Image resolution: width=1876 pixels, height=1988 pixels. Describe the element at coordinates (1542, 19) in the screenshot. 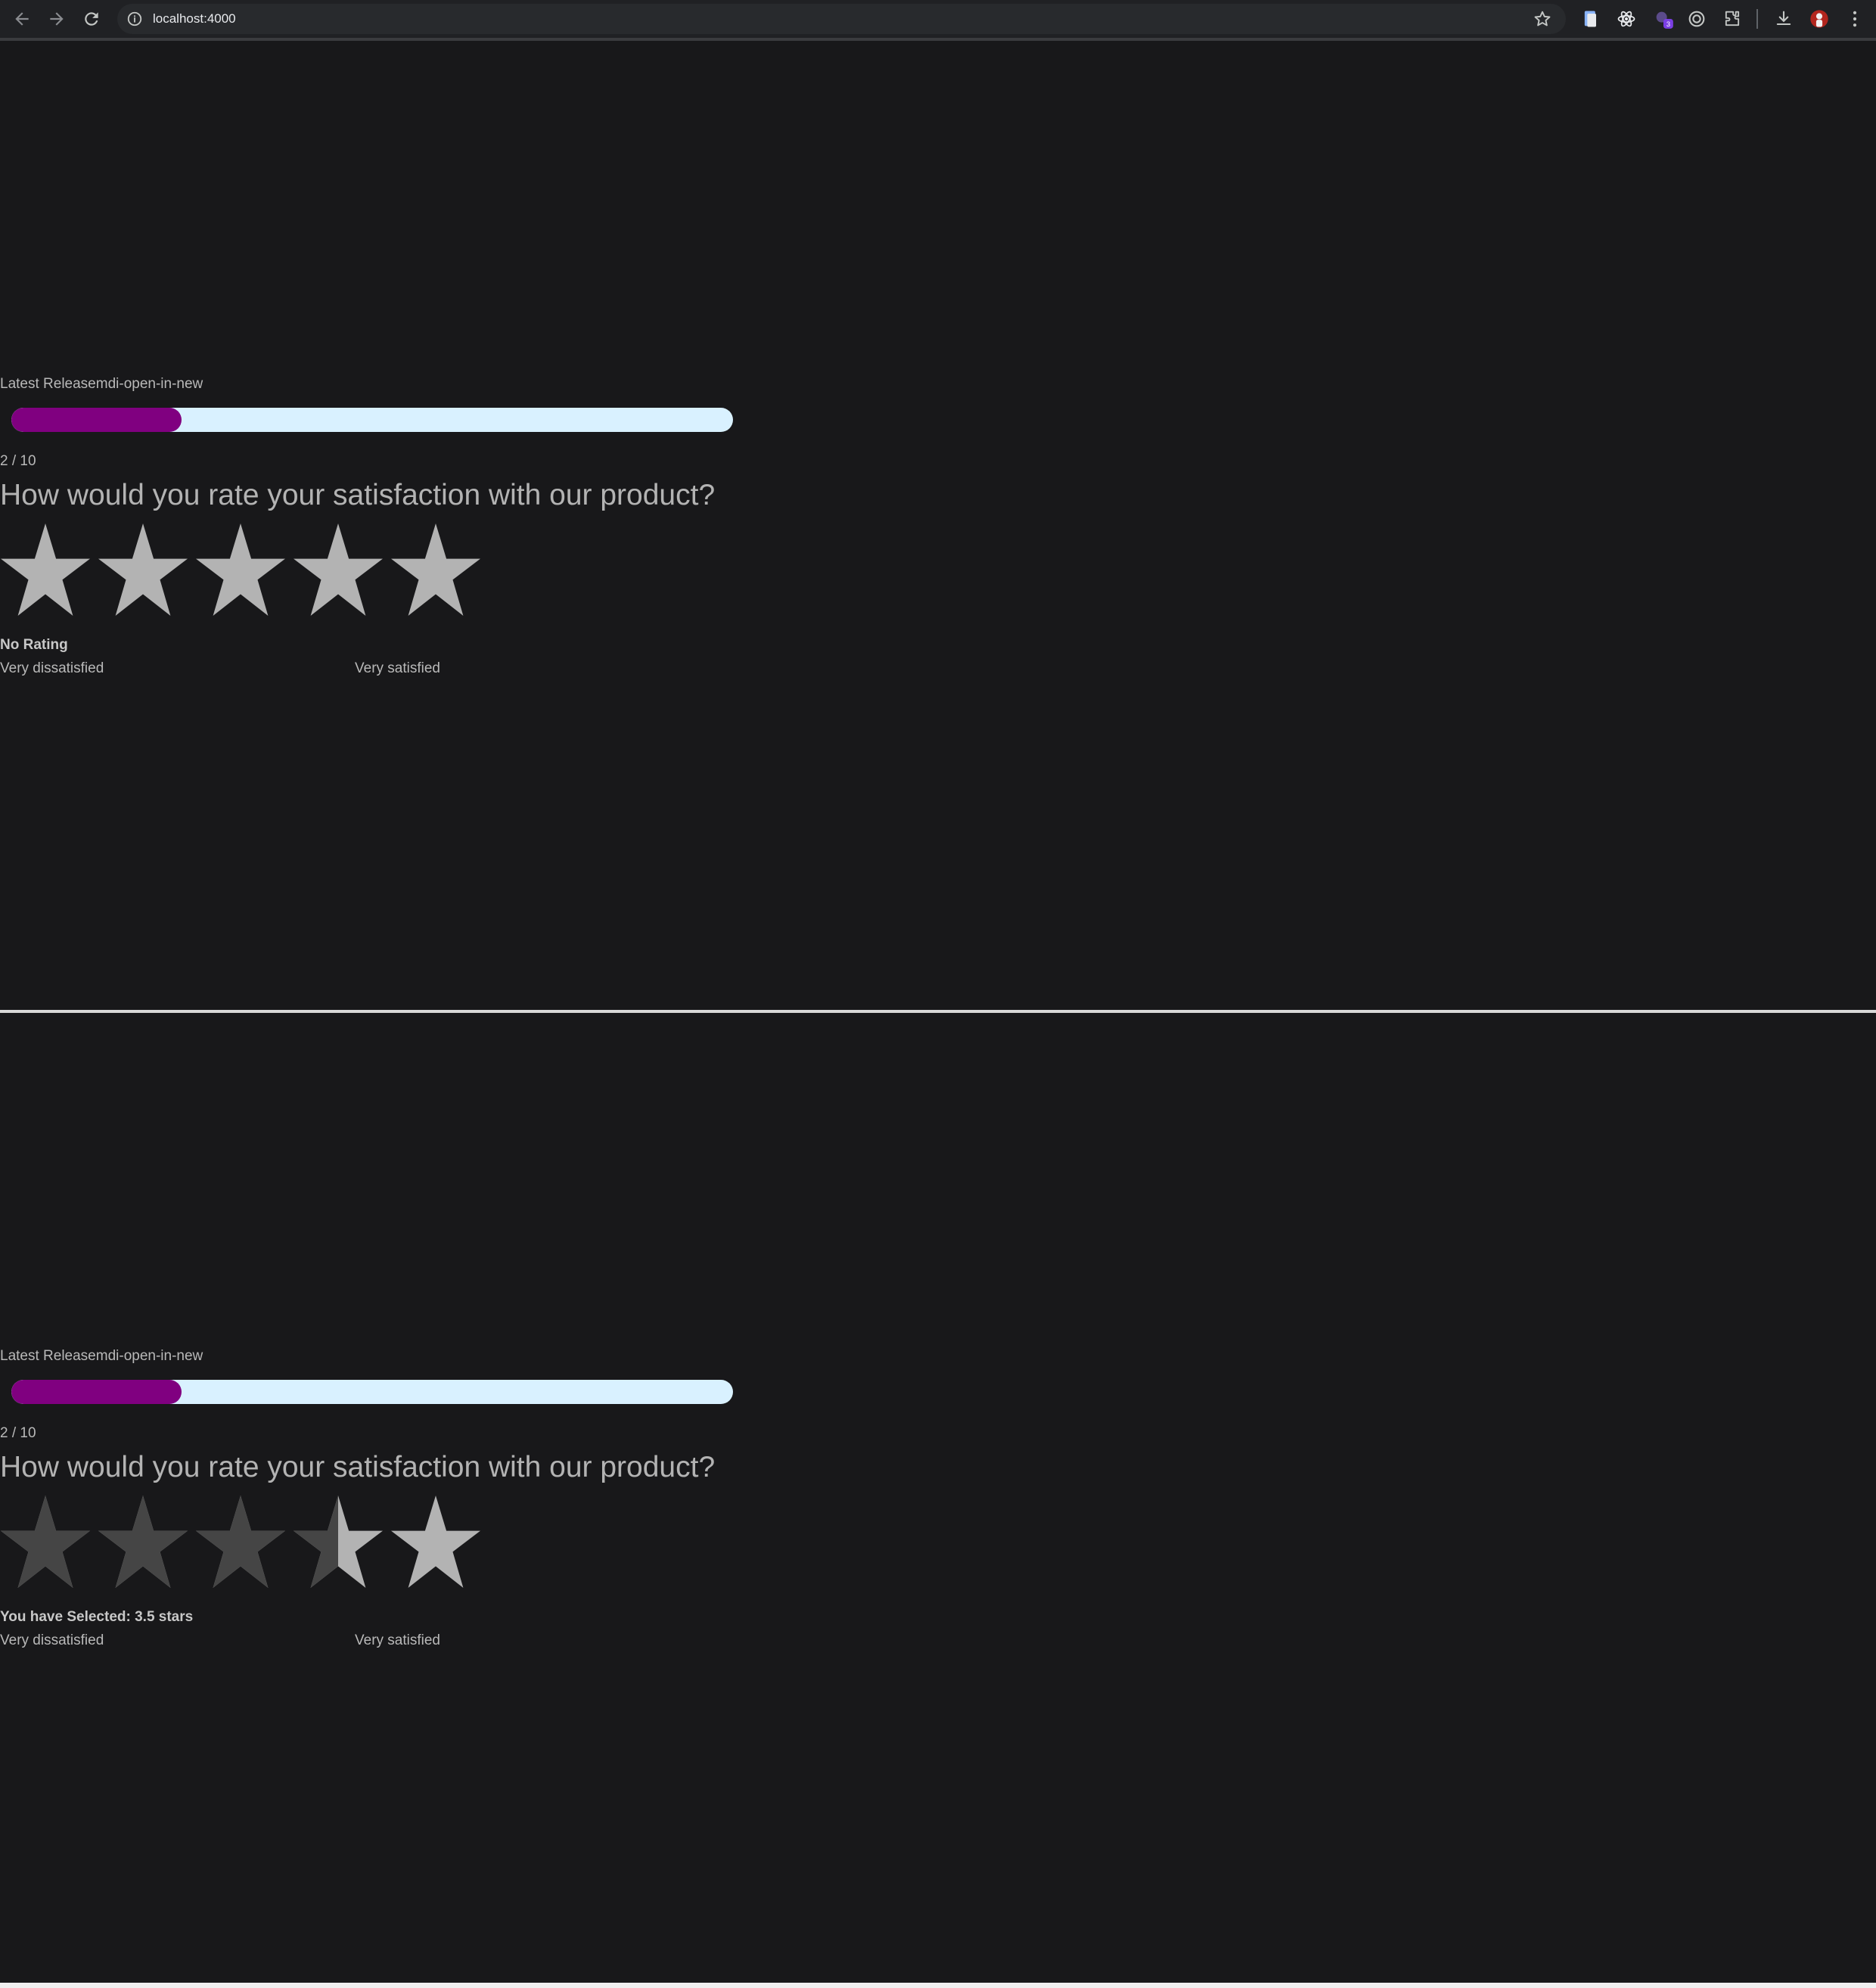

I see `bookmark-star-icon` at that location.